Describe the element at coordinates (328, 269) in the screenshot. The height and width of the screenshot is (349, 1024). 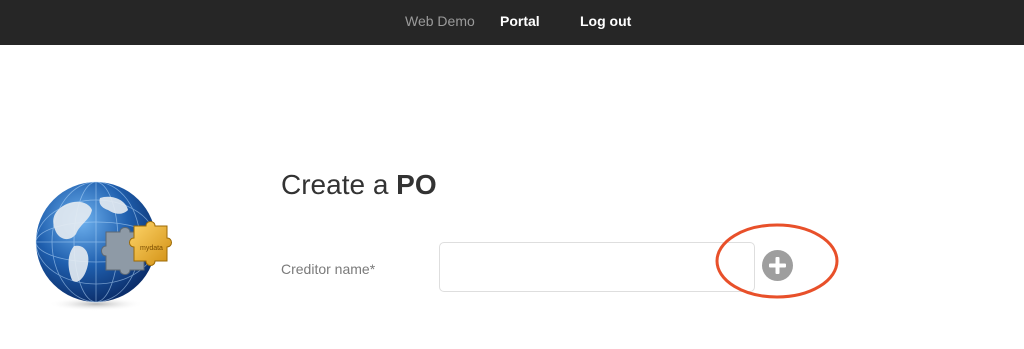
I see `creditor-name-label: Creditor name*` at that location.